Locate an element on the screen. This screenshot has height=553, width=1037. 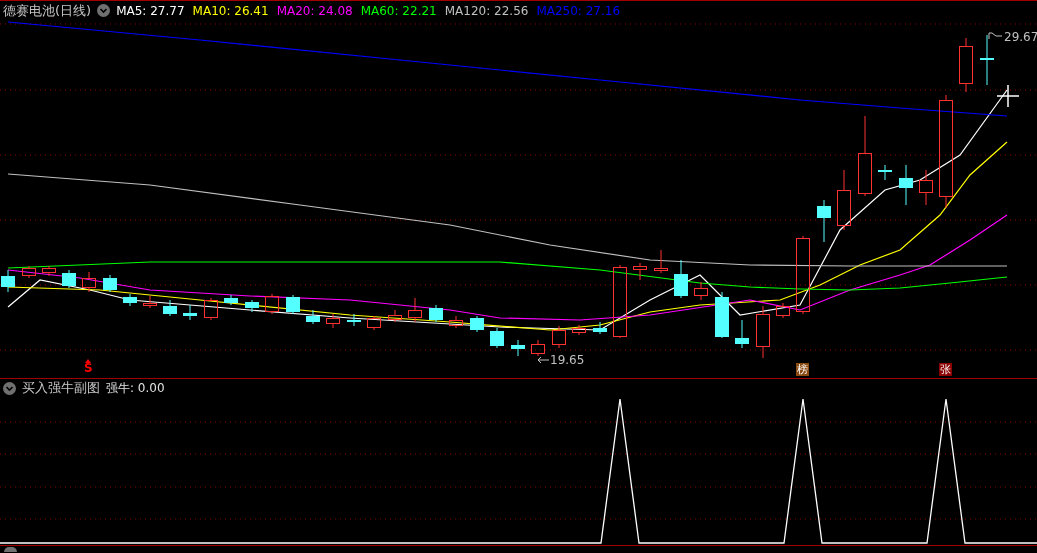
indicator-title: 买入强牛副图 is located at coordinates (61, 388).